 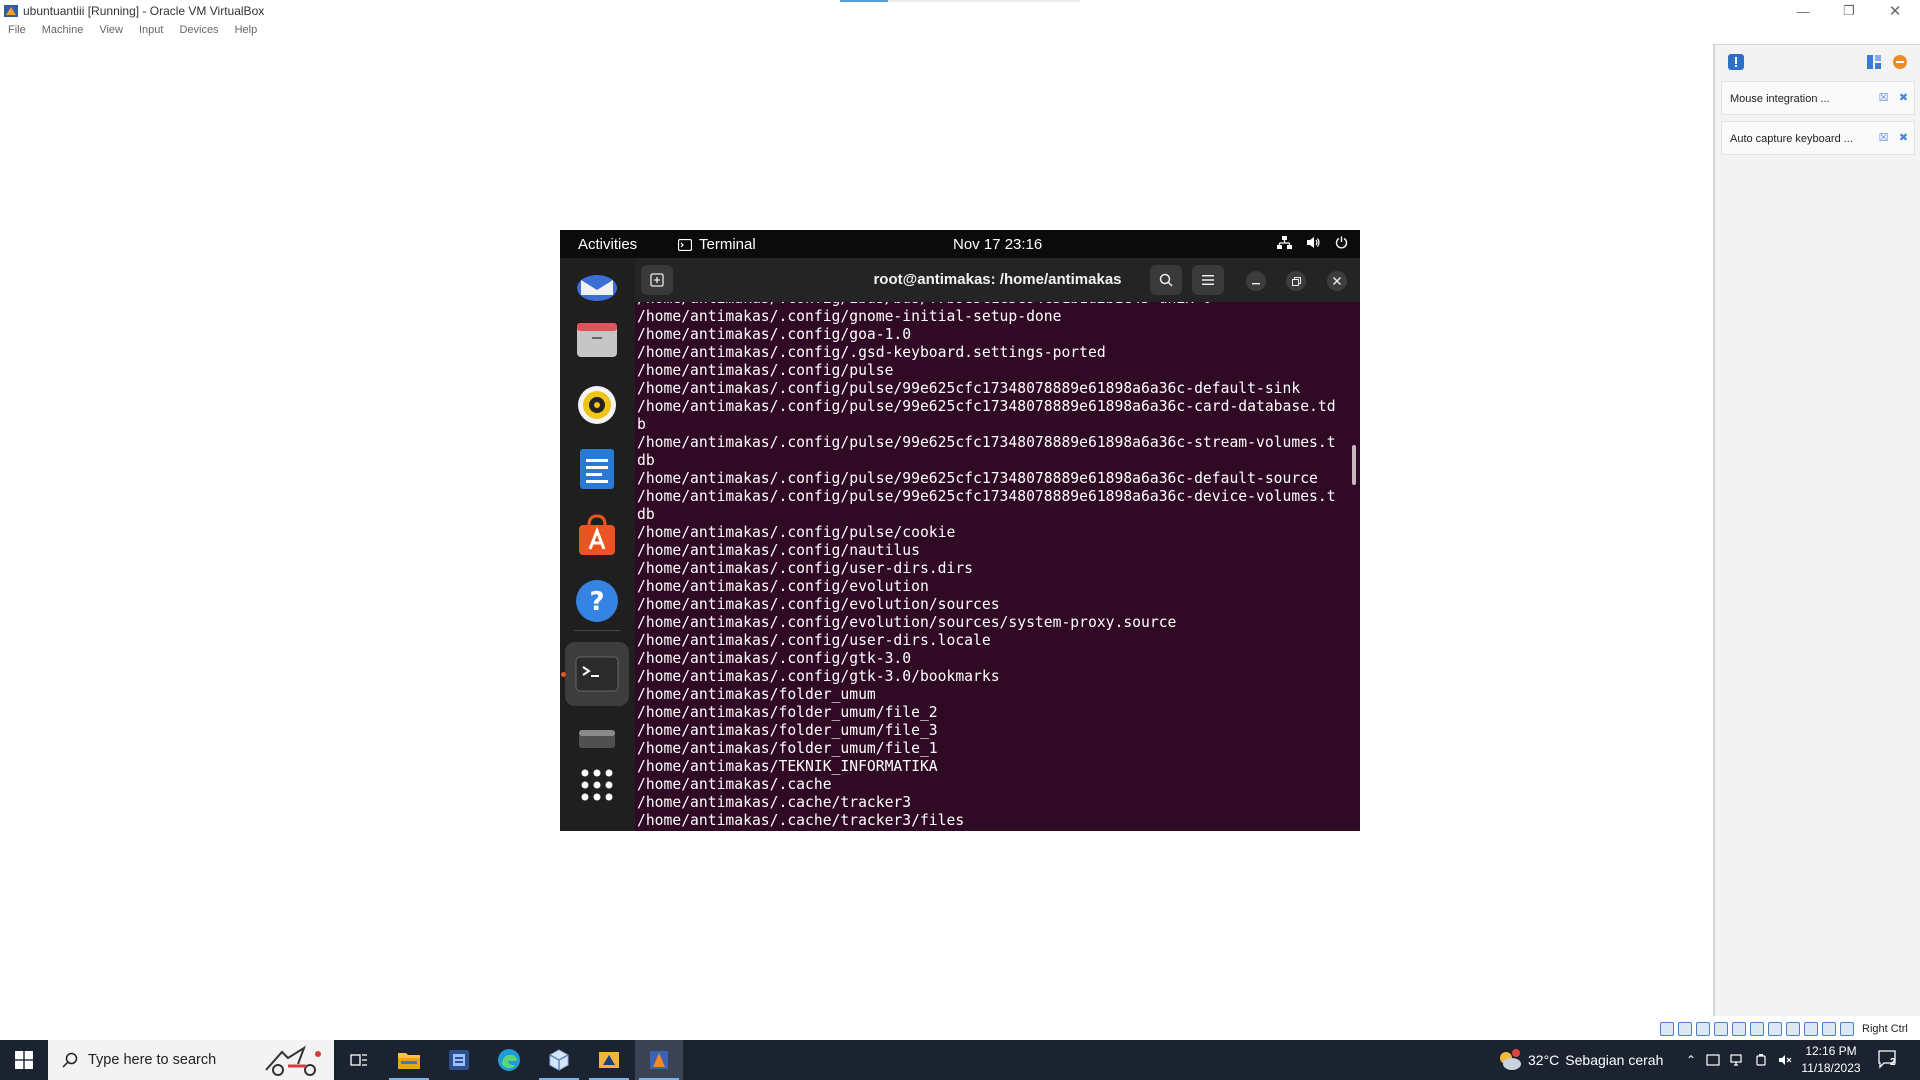 I want to click on terminal-small-icon, so click(x=685, y=244).